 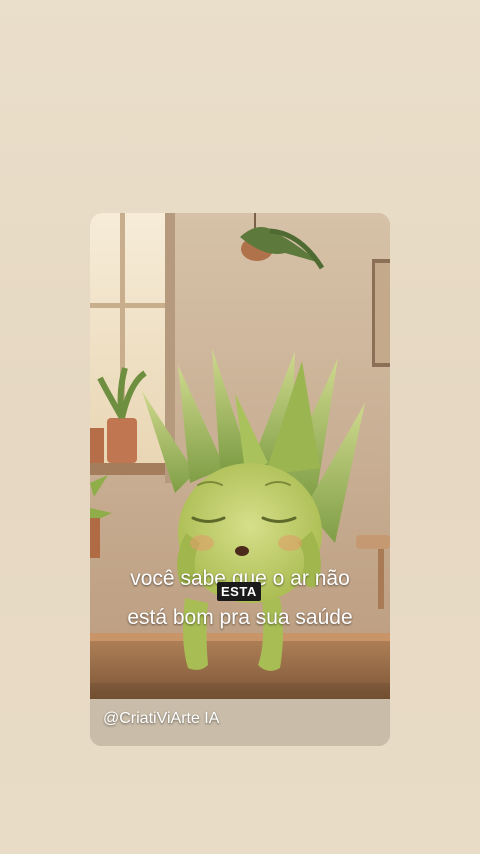 I want to click on creator-watermark: @CriatiViArte IA, so click(x=161, y=718).